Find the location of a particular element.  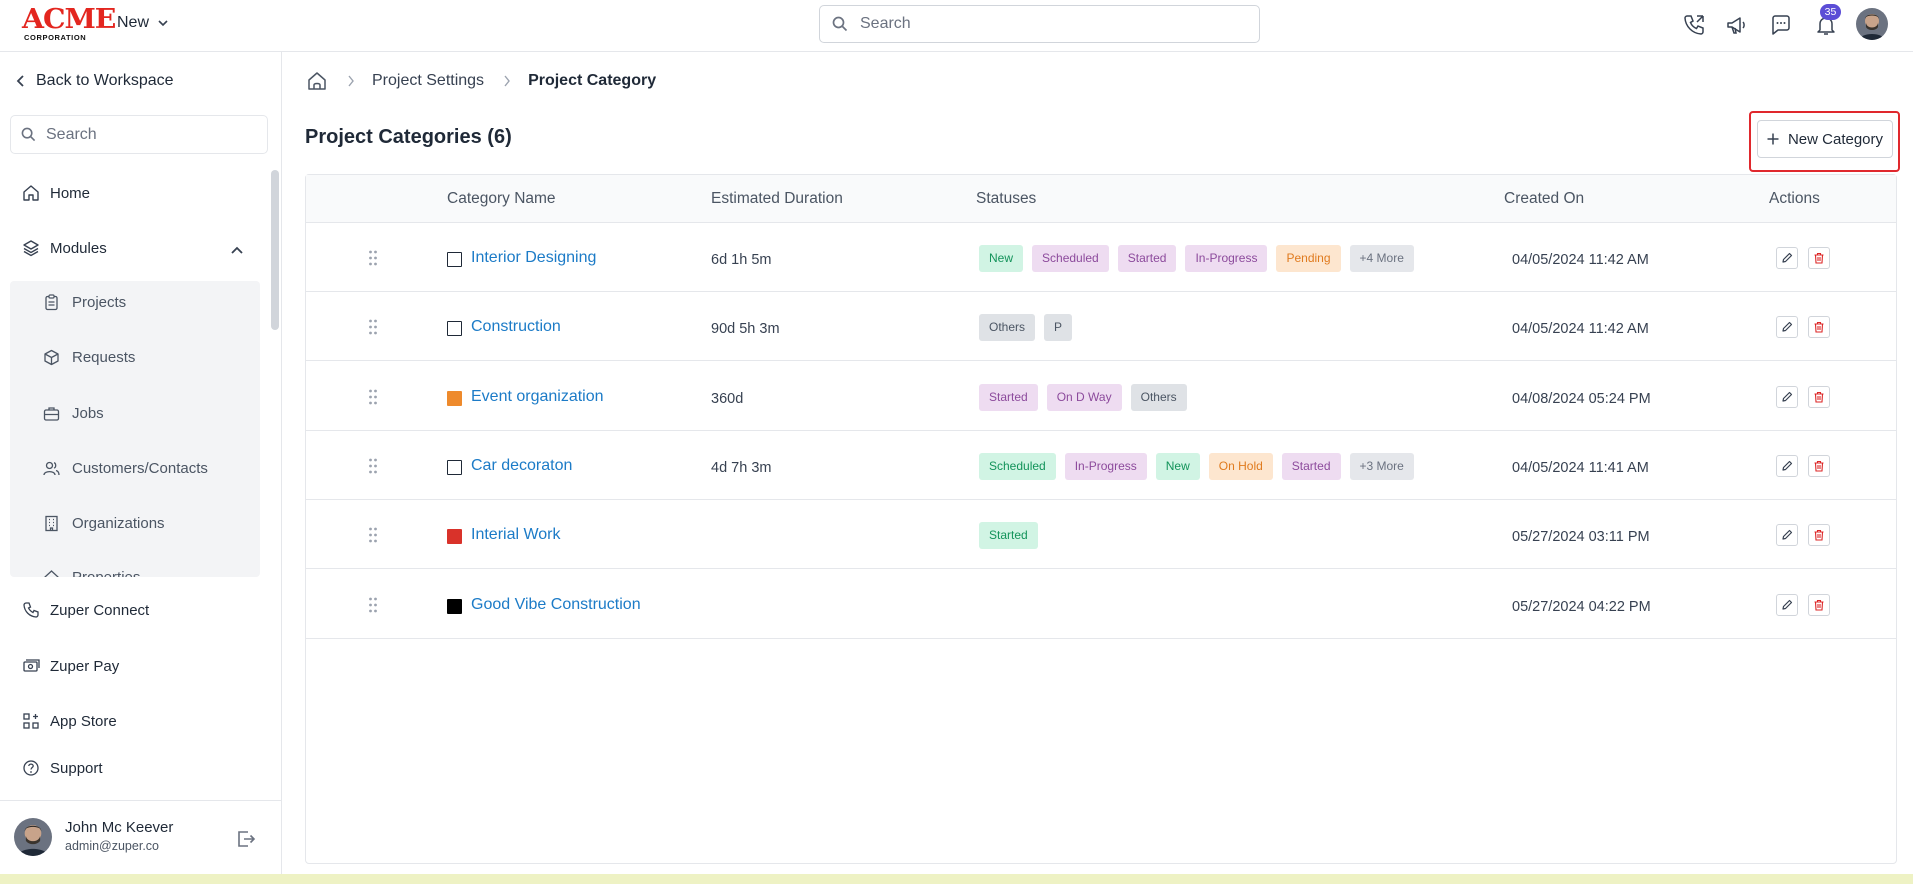

sidebar-item-label: Jobs is located at coordinates (88, 413).